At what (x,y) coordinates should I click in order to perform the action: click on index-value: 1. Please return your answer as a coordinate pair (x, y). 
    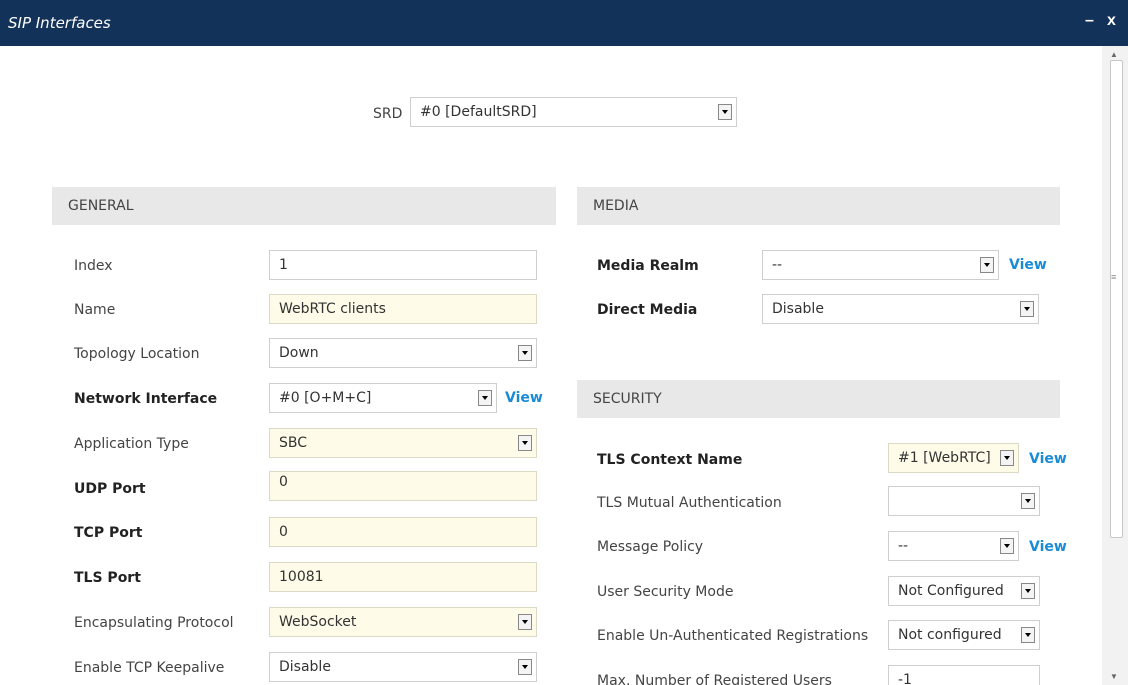
    Looking at the image, I should click on (283, 265).